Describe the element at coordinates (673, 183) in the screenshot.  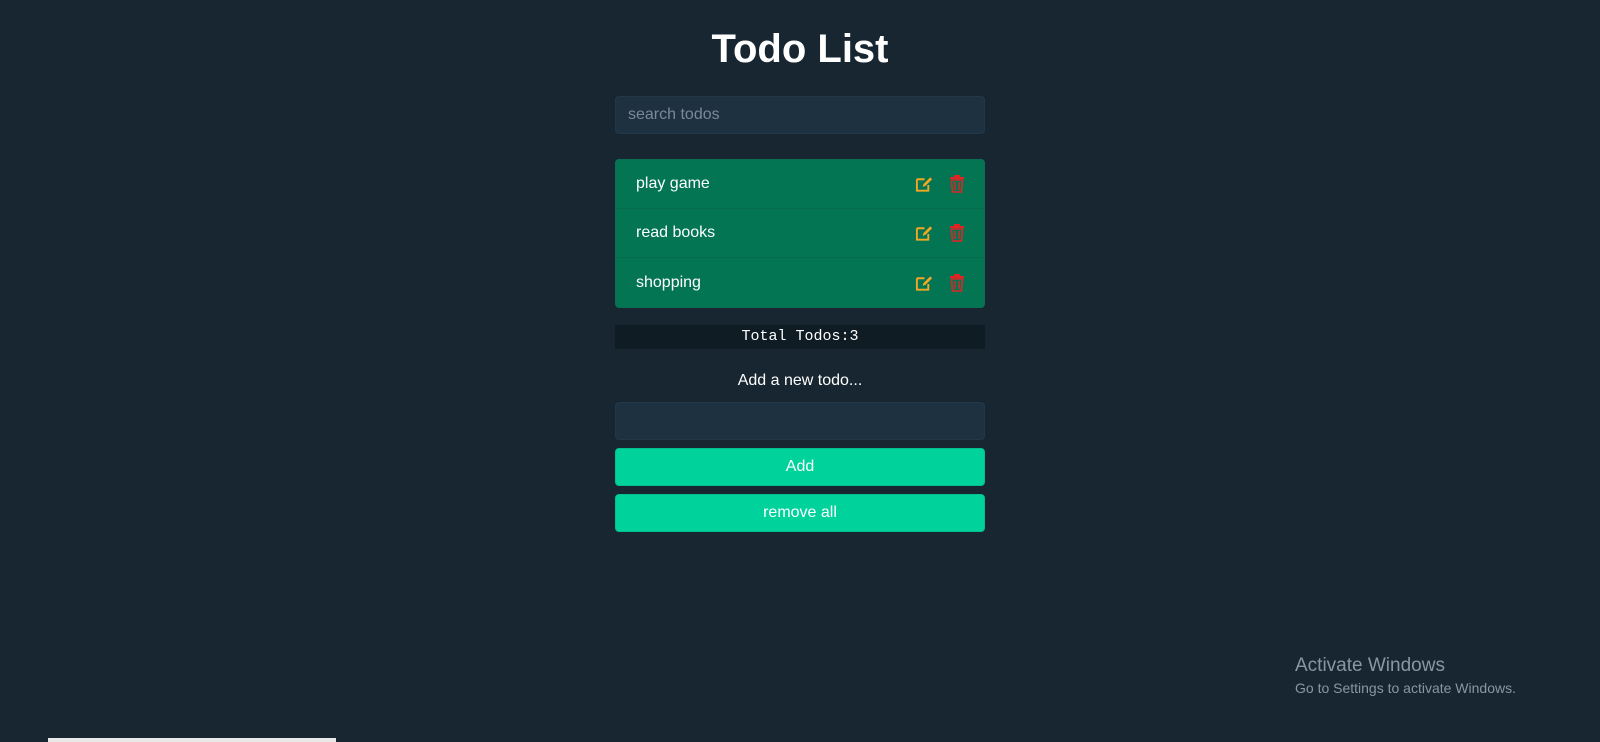
I see `todo-text: play game` at that location.